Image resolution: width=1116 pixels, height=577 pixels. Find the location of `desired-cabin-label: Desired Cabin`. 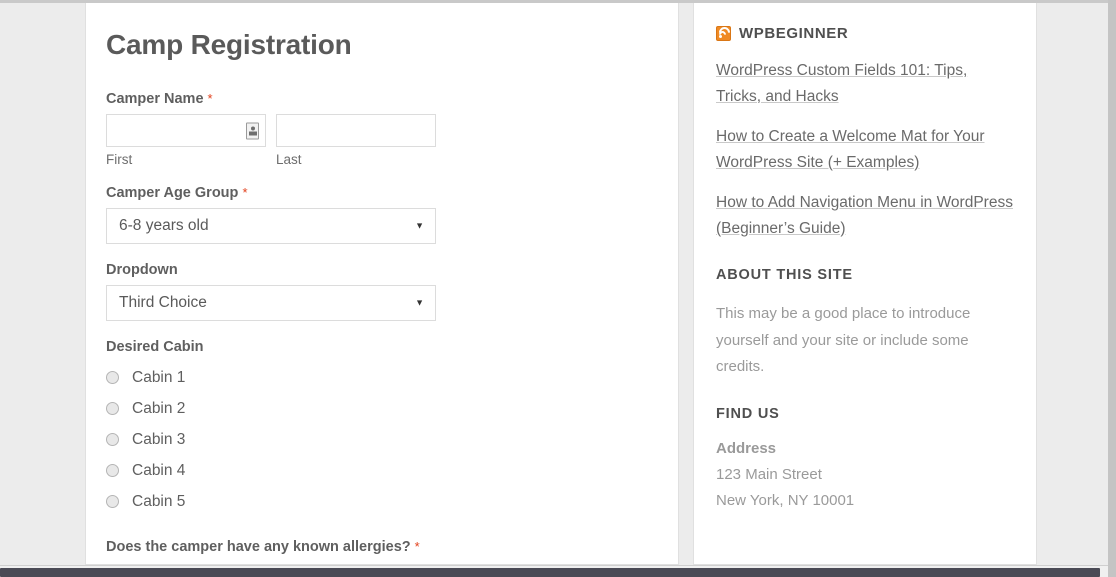

desired-cabin-label: Desired Cabin is located at coordinates (155, 347).